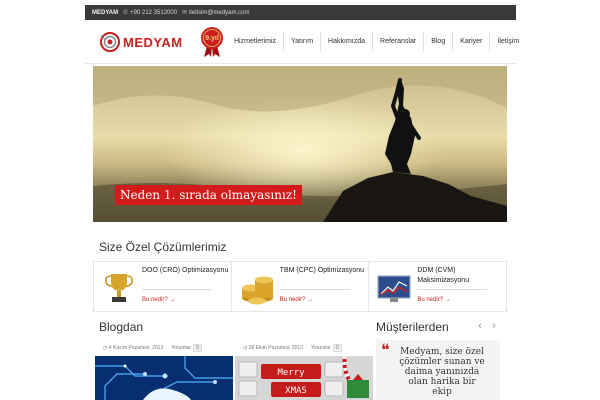 The height and width of the screenshot is (400, 600). Describe the element at coordinates (412, 327) in the screenshot. I see `clients-title: Müşterilerden` at that location.